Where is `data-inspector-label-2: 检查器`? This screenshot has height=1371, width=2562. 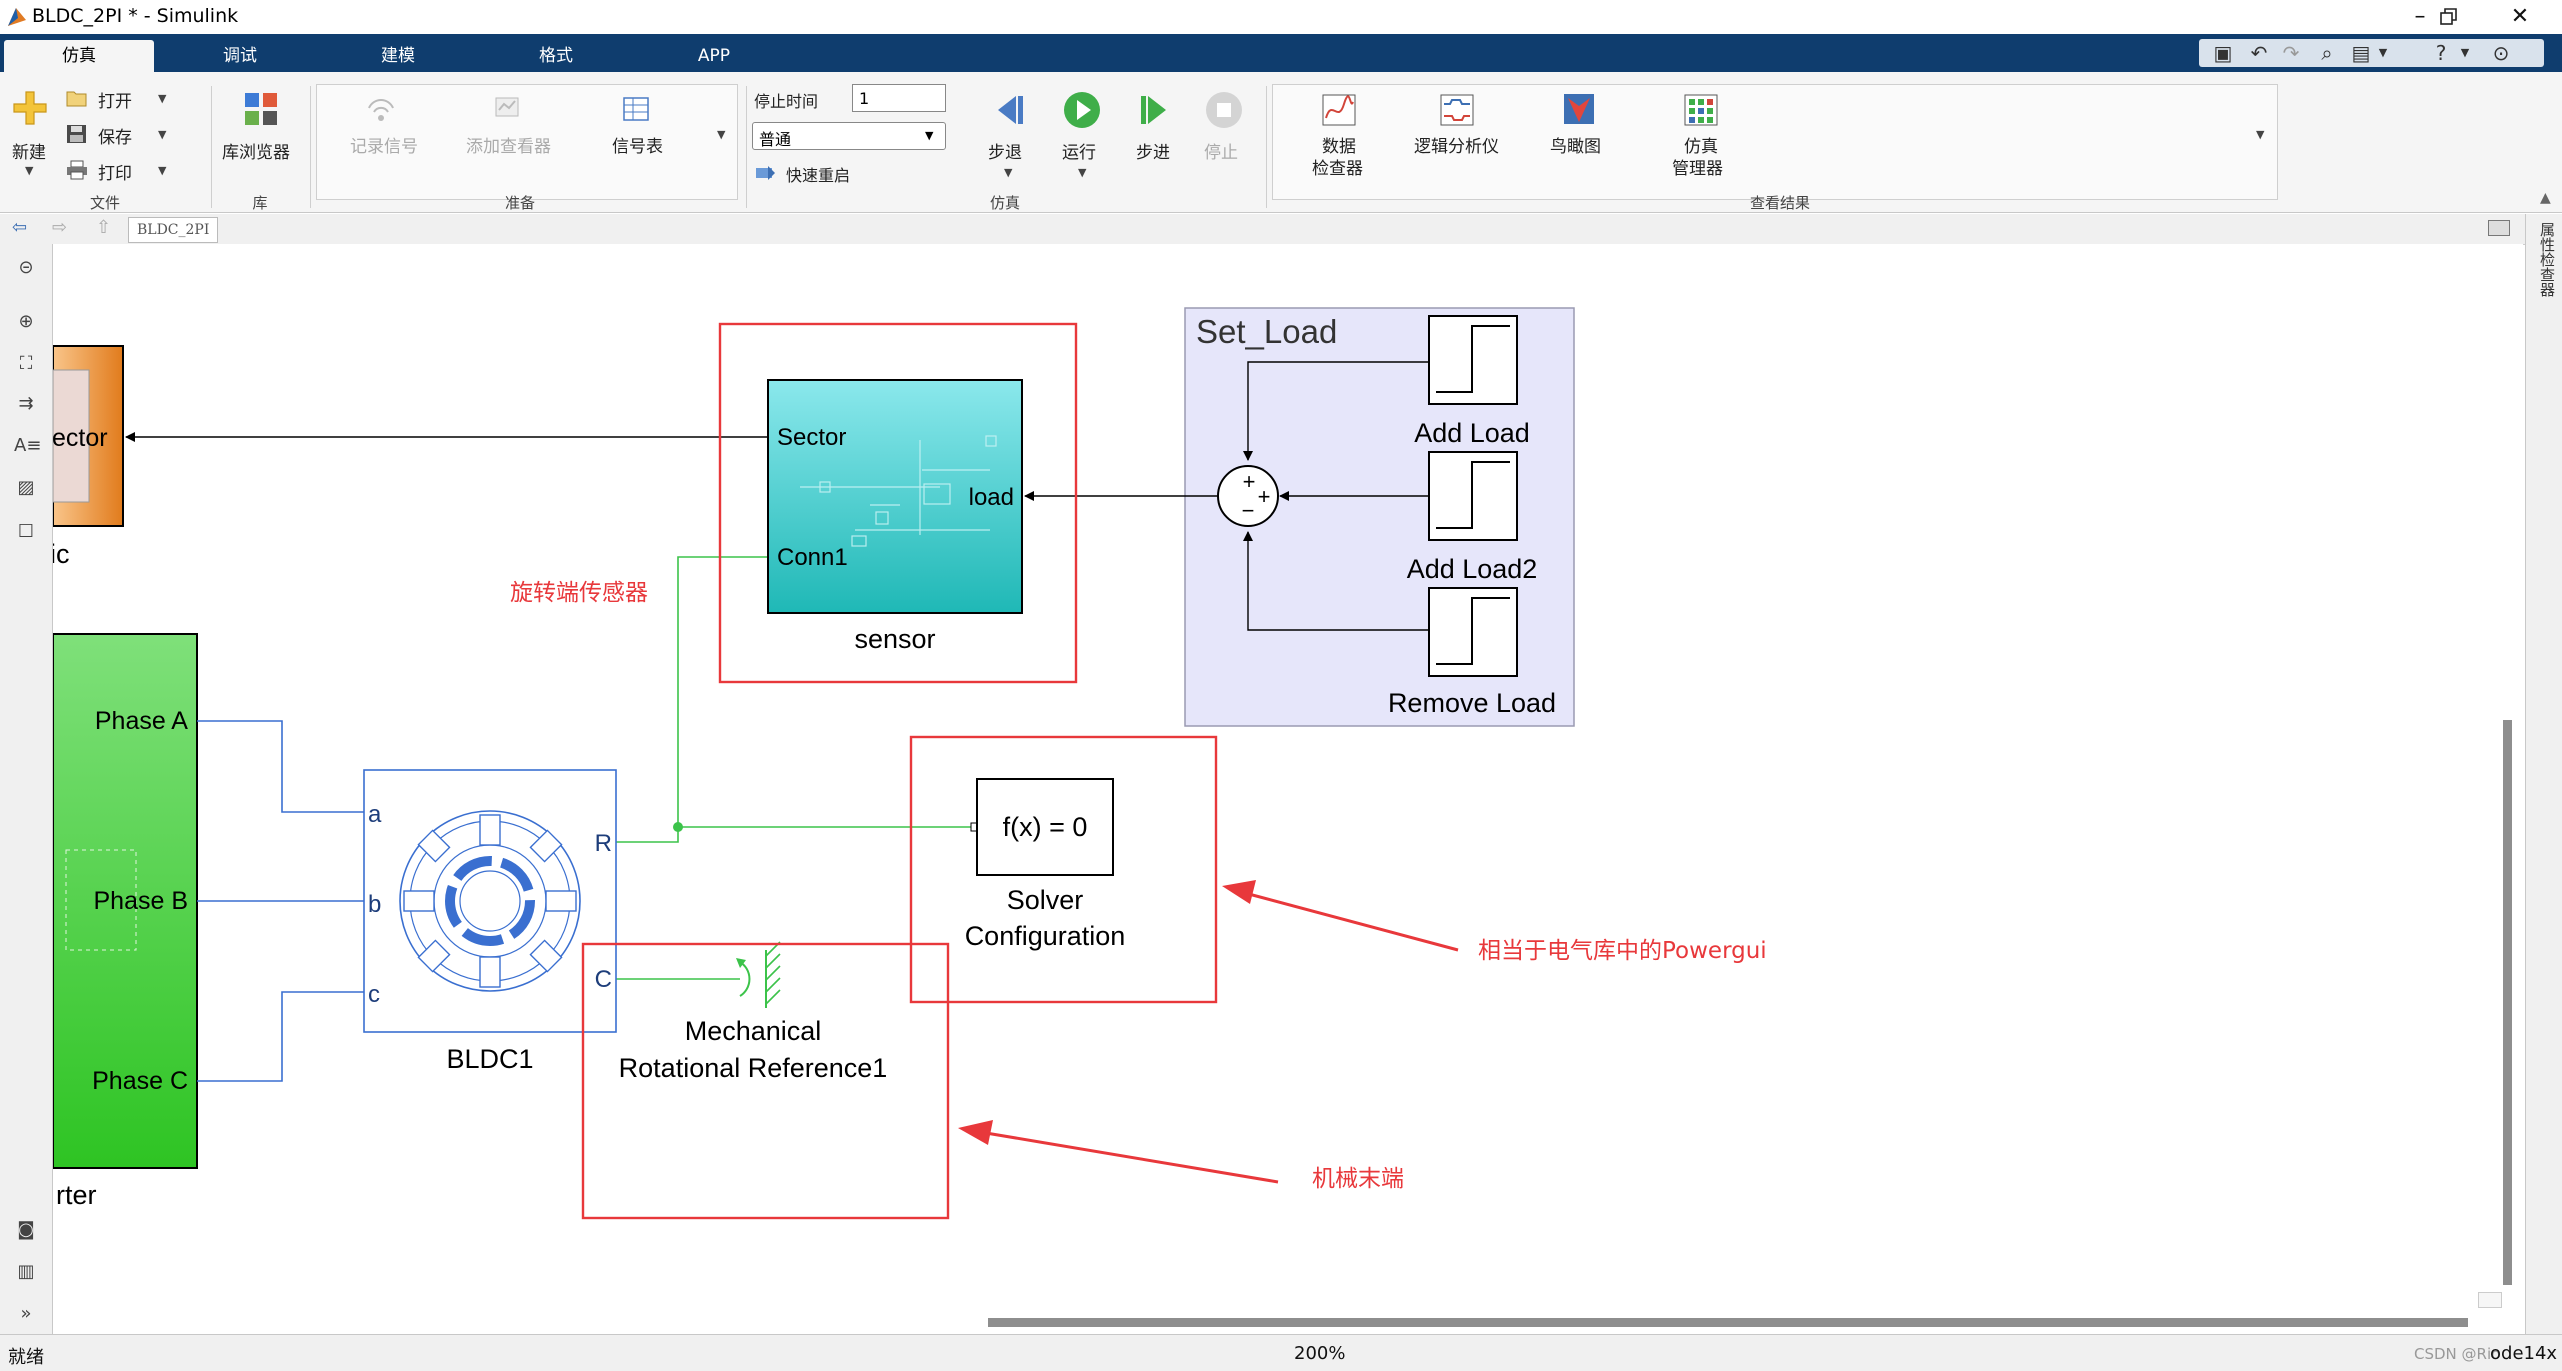 data-inspector-label-2: 检查器 is located at coordinates (1337, 166).